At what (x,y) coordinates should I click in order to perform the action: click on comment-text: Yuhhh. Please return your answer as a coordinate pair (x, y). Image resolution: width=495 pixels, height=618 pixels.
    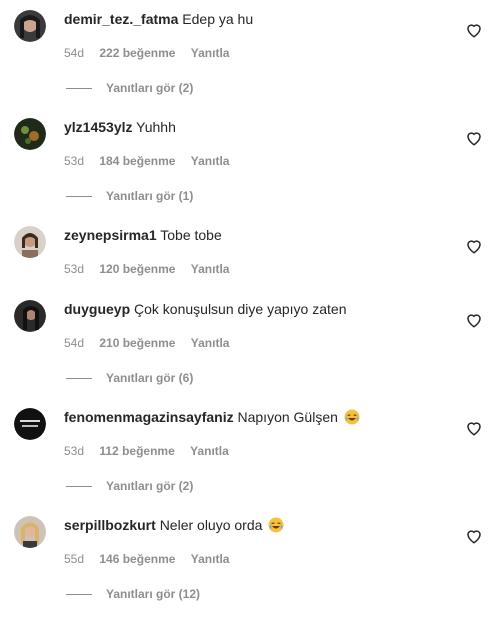
    Looking at the image, I should click on (156, 127).